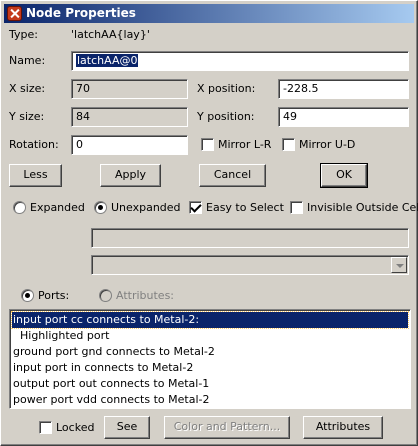 The width and height of the screenshot is (418, 446). Describe the element at coordinates (209, 13) in the screenshot. I see `title-bar: Node Properties` at that location.